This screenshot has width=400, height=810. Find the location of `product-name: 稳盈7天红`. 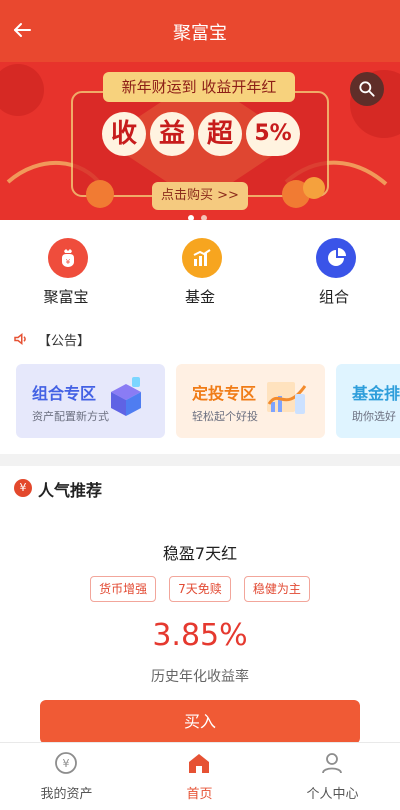

product-name: 稳盈7天红 is located at coordinates (200, 553).